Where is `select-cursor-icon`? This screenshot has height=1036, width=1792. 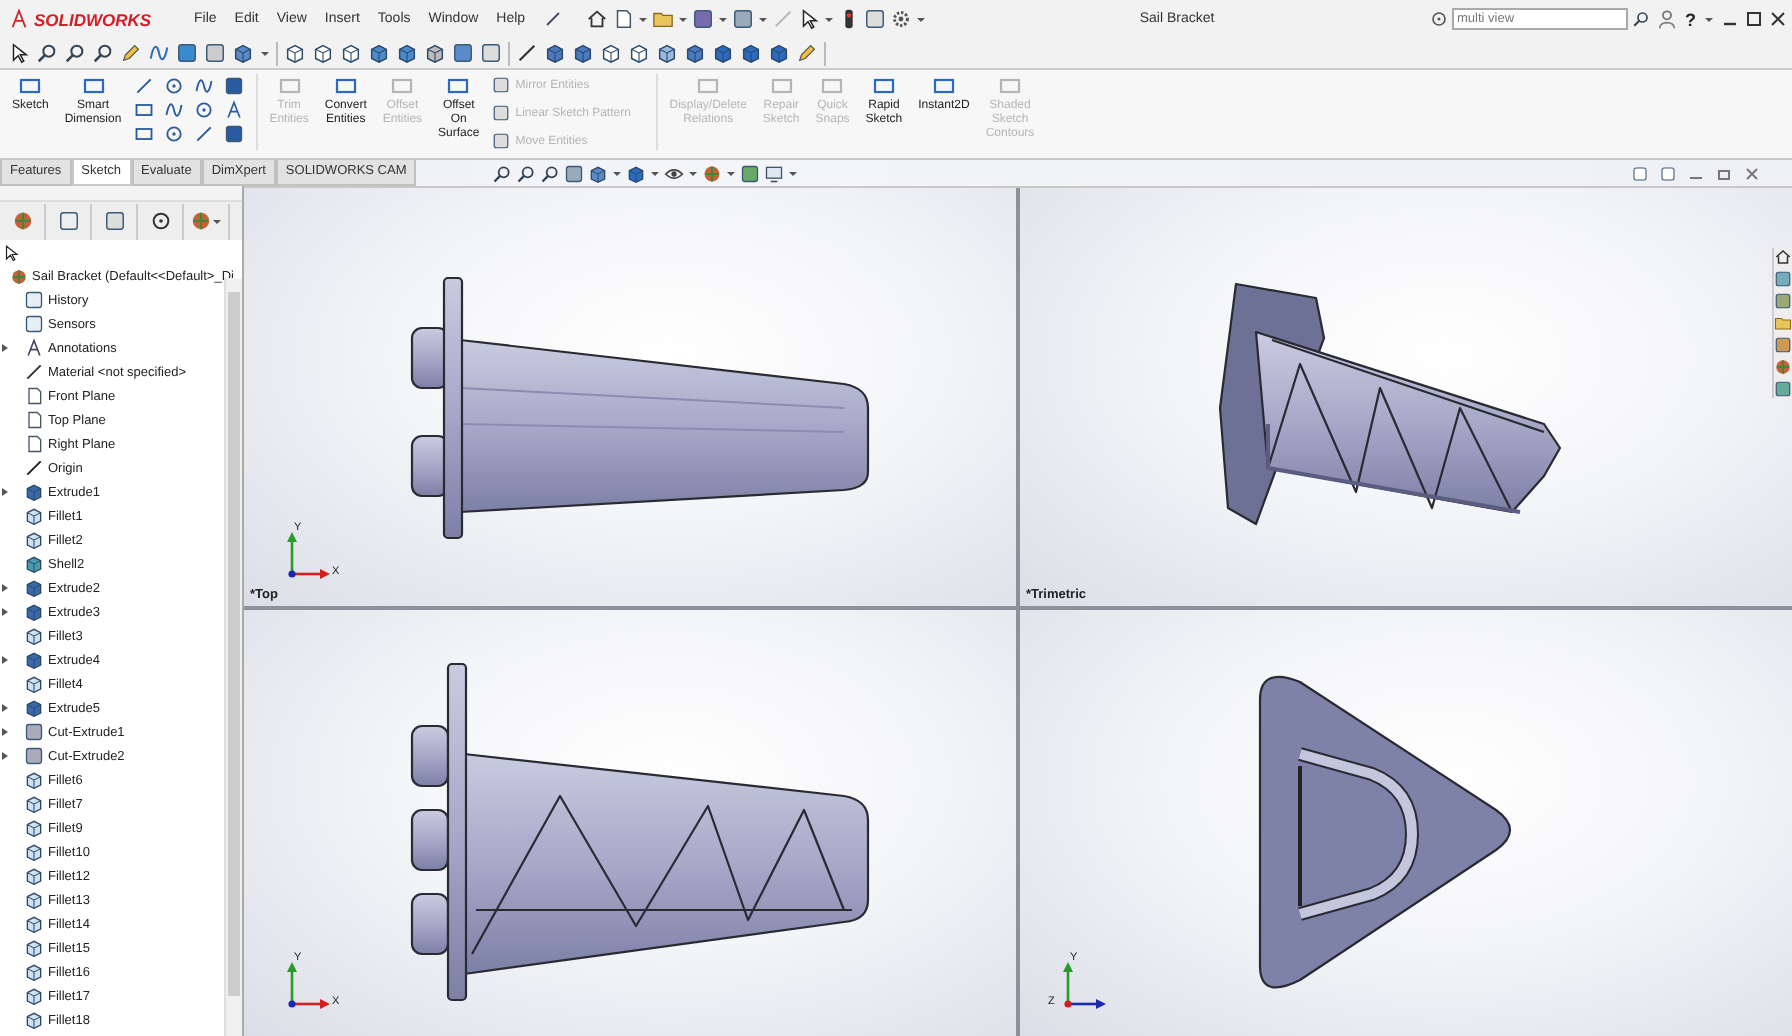 select-cursor-icon is located at coordinates (808, 19).